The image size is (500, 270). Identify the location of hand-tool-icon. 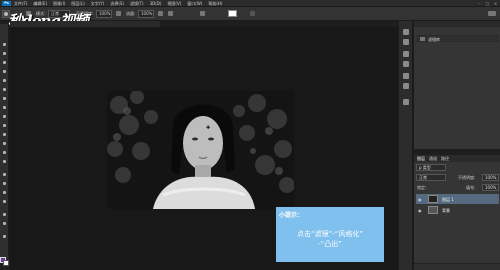
(4, 215).